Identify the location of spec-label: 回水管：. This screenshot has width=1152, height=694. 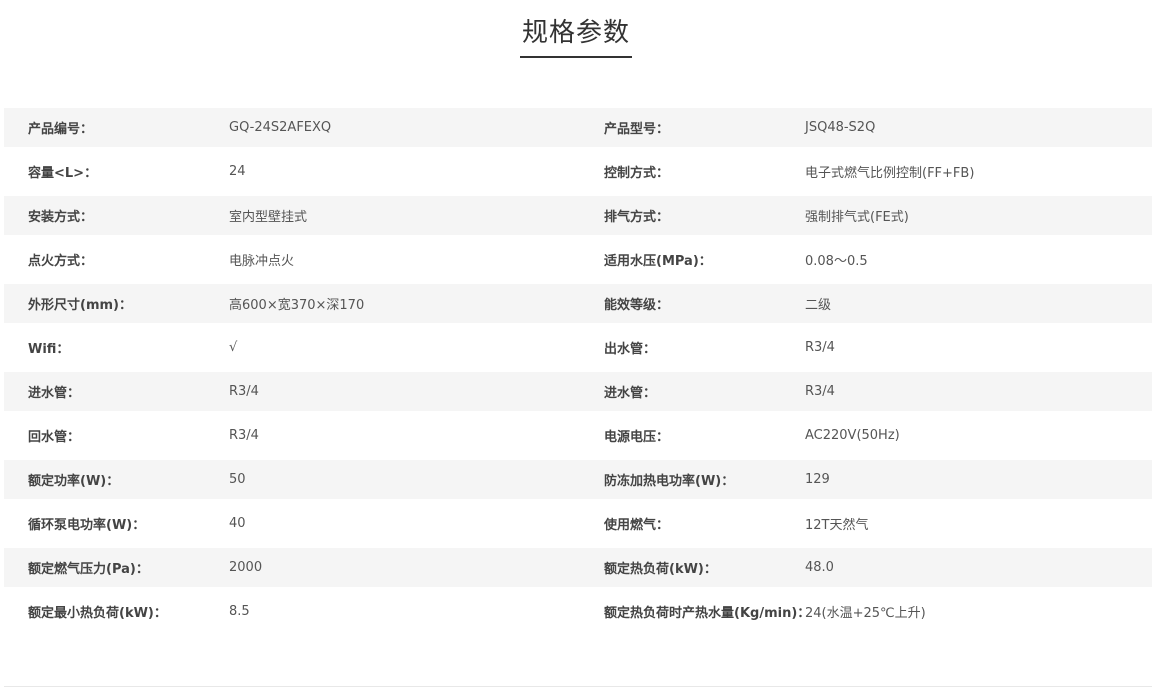
(54, 437).